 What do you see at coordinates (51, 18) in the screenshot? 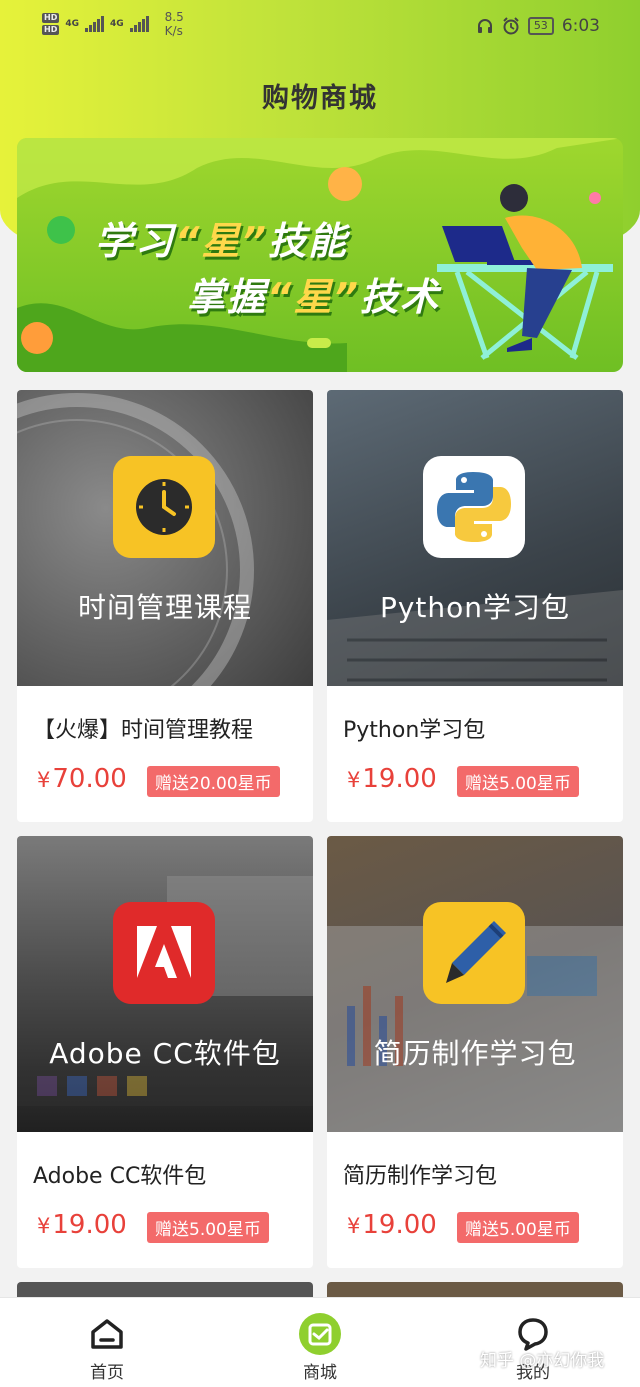
I see `hd-badge-1: HD` at bounding box center [51, 18].